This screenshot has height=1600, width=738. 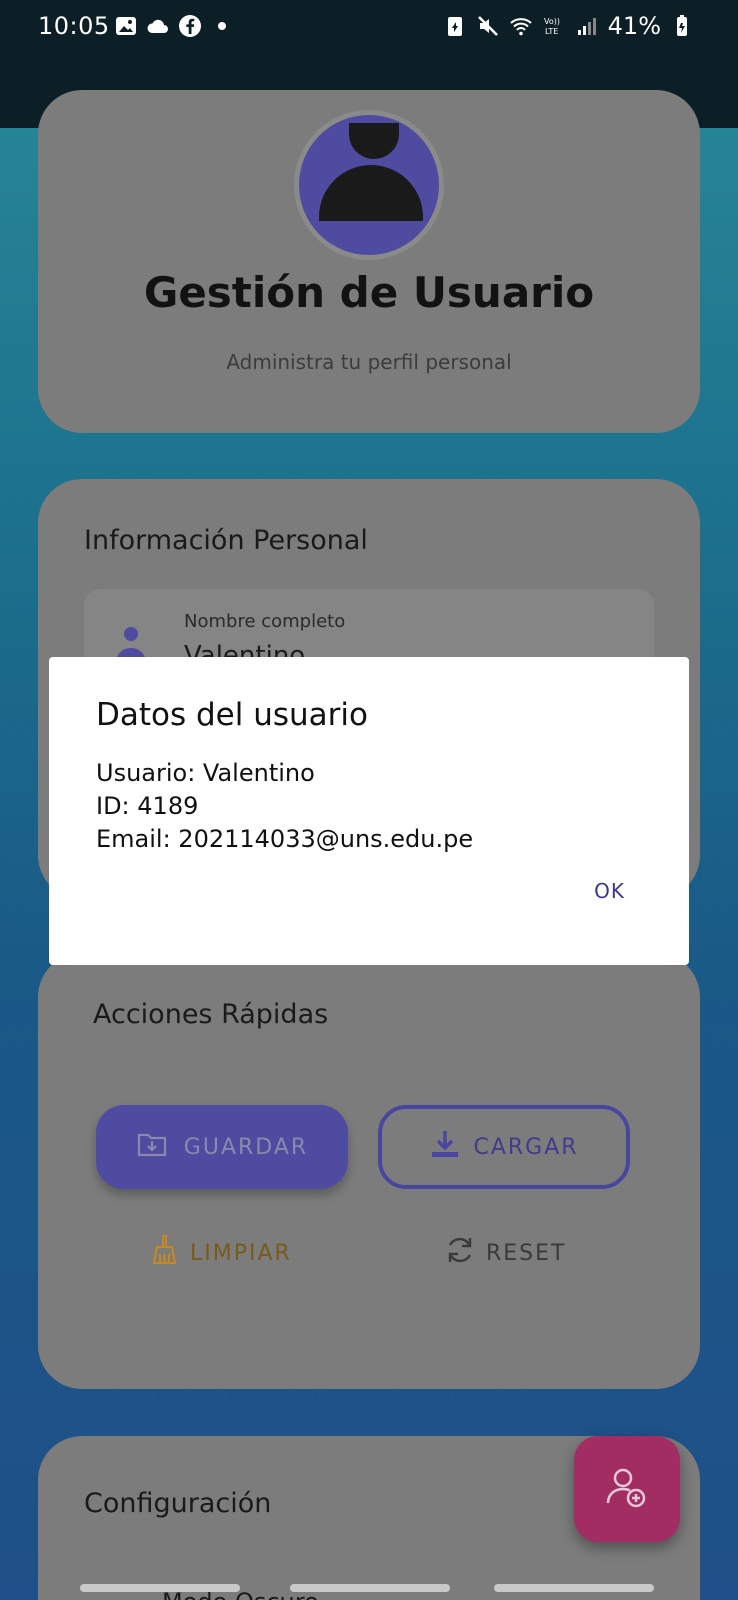 I want to click on dialog-user-line: Usuario: Valentino, so click(x=205, y=773).